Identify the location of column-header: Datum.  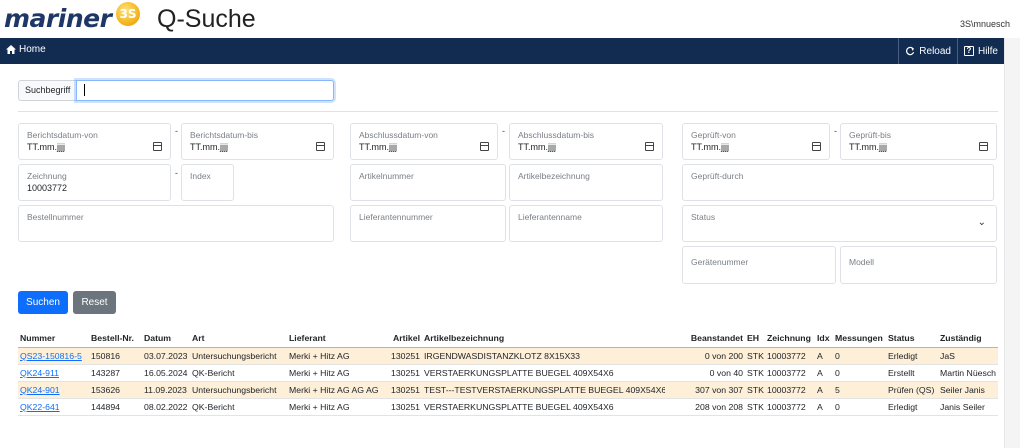
(166, 339).